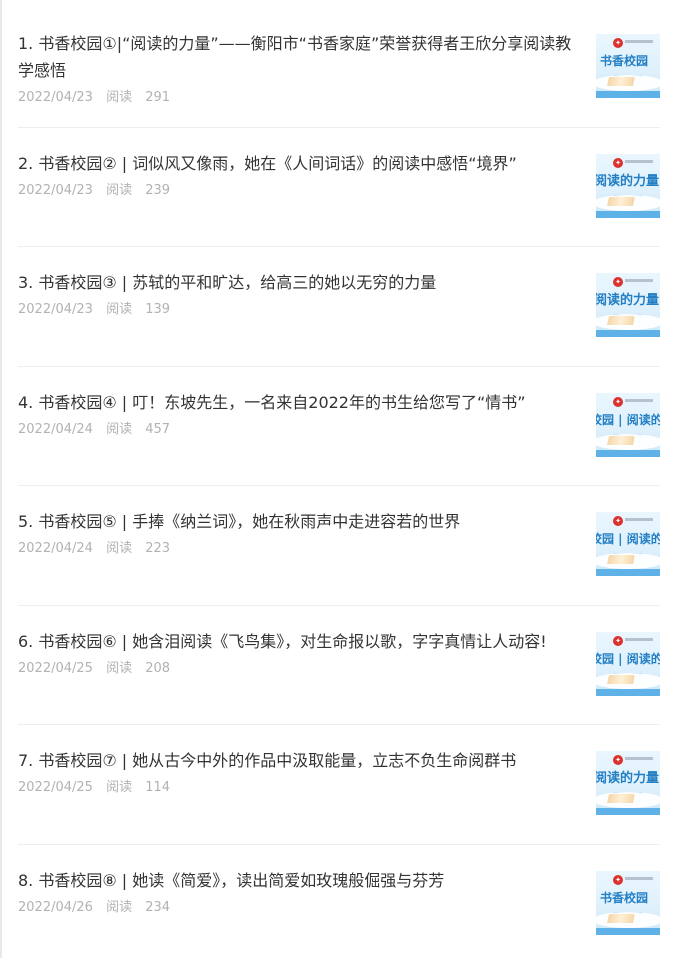  Describe the element at coordinates (298, 880) in the screenshot. I see `article-title: 8. 书香校园⑧ | 她读《简爱》，读出简爱如玫瑰般倔强与芬芳` at that location.